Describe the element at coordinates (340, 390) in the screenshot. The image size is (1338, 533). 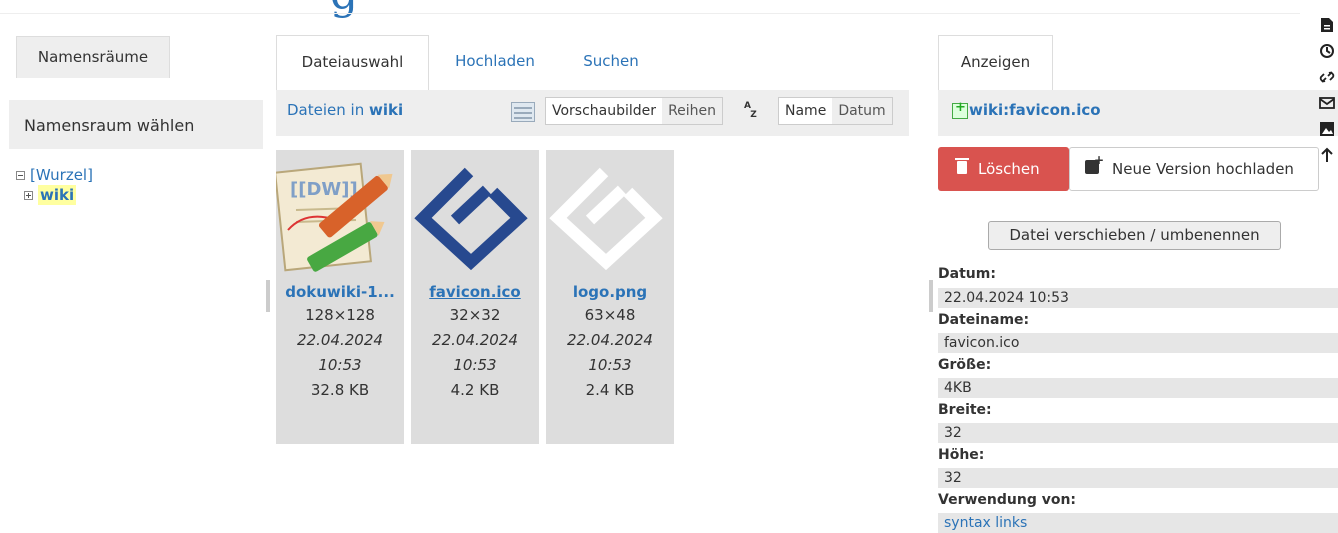
I see `file-size: 32.8 KB` at that location.